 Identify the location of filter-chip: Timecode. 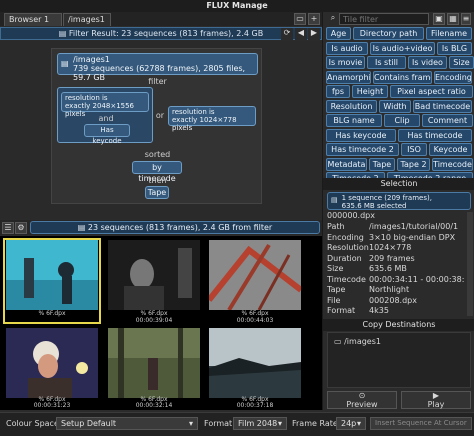
(452, 164).